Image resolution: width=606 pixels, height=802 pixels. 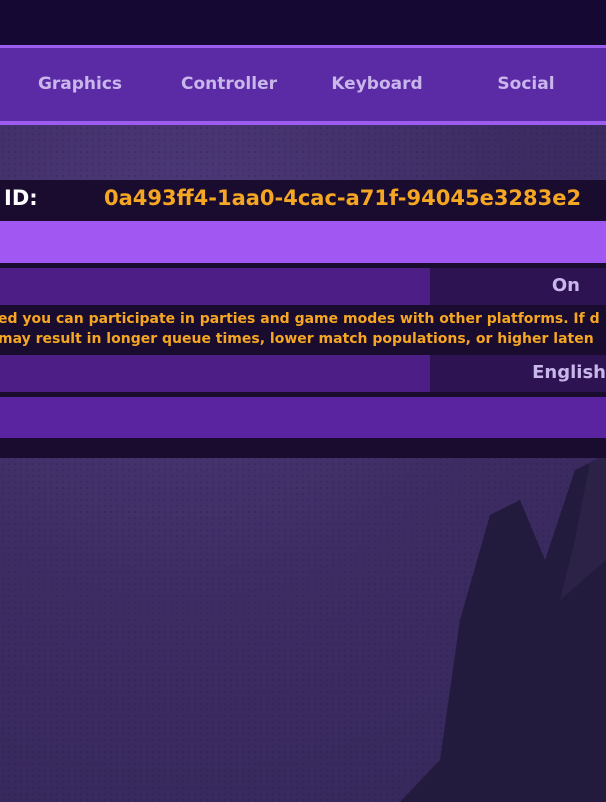 What do you see at coordinates (303, 417) in the screenshot?
I see `setting-row-empty` at bounding box center [303, 417].